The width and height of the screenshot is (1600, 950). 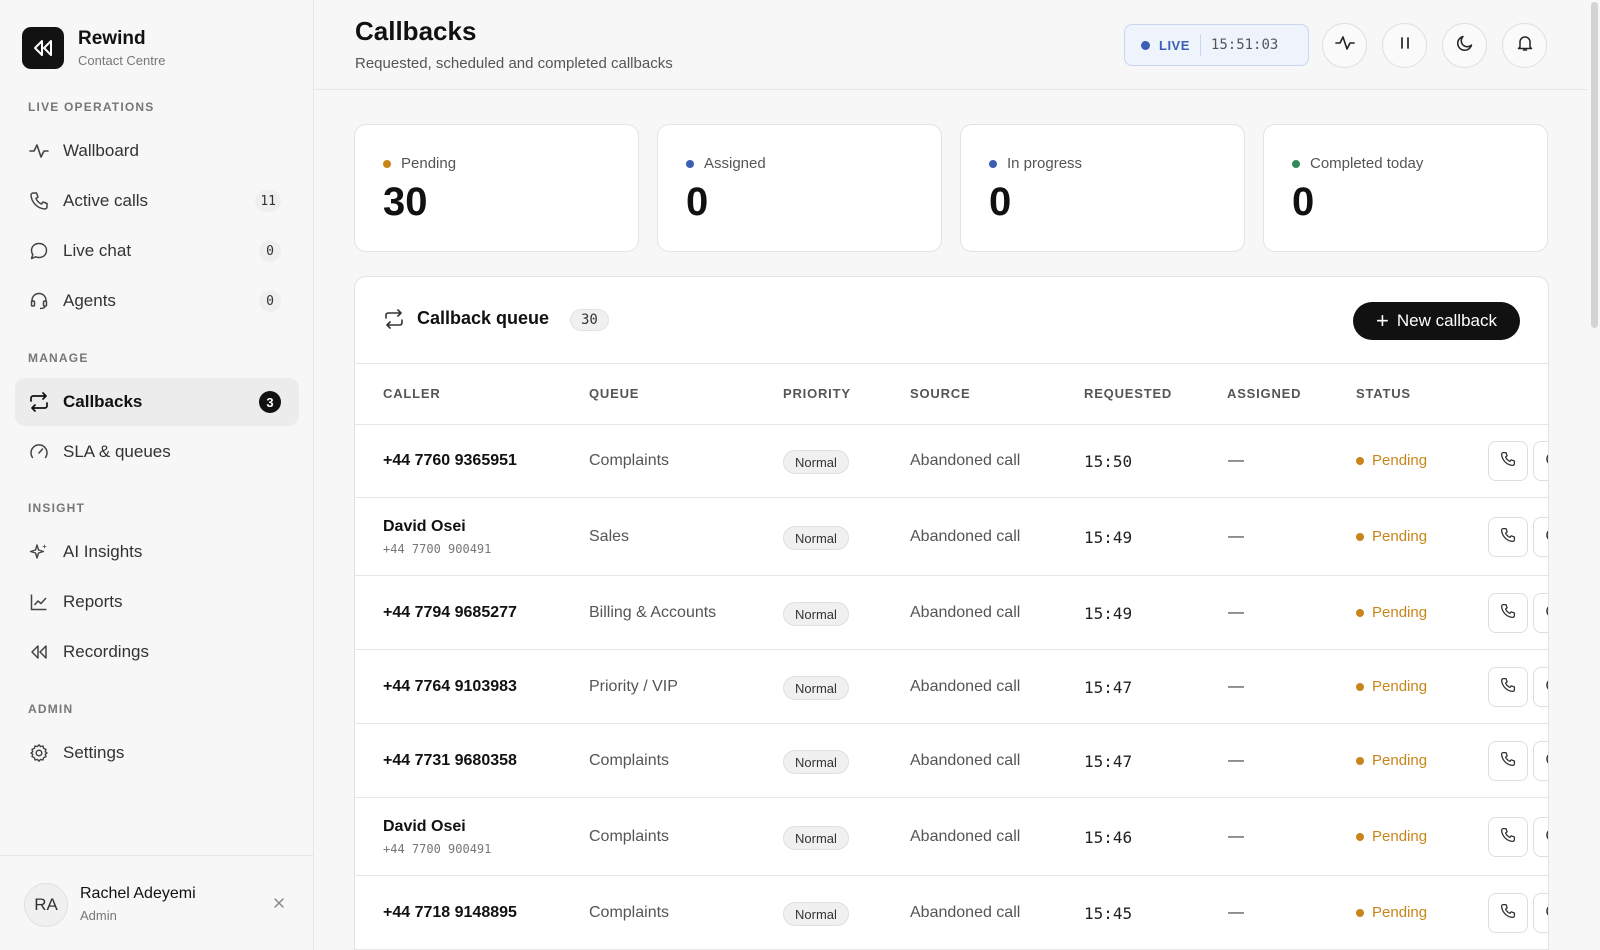 What do you see at coordinates (1108, 537) in the screenshot?
I see `requested-time: 15:49` at bounding box center [1108, 537].